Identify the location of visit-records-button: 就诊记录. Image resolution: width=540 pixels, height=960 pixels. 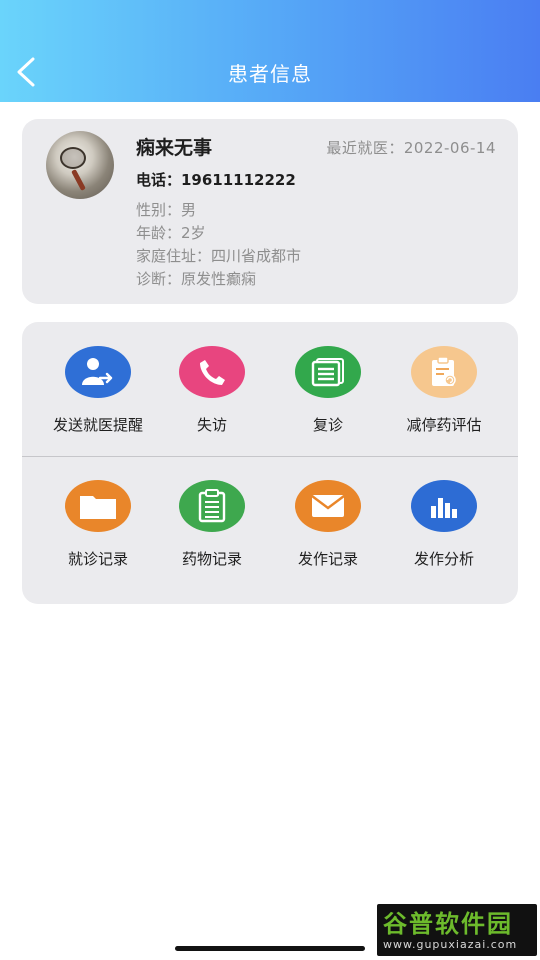
(98, 524).